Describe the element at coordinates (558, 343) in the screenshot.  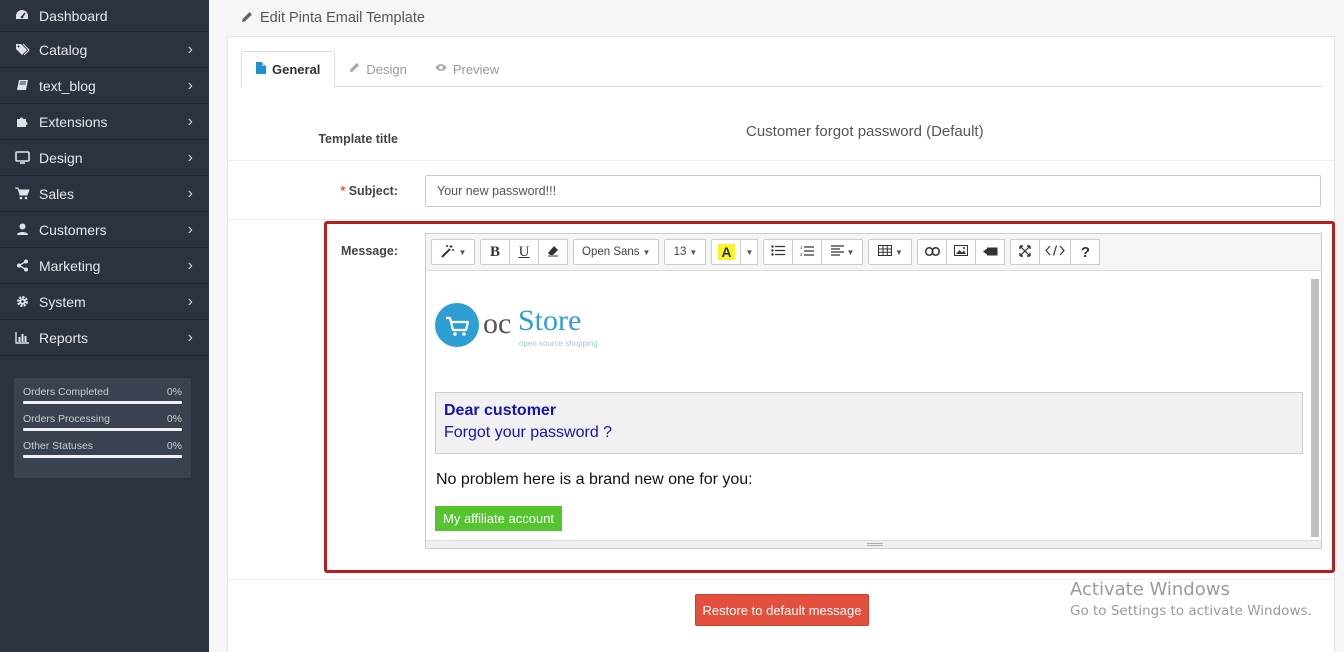
I see `logo-tagline: open source shopping` at that location.